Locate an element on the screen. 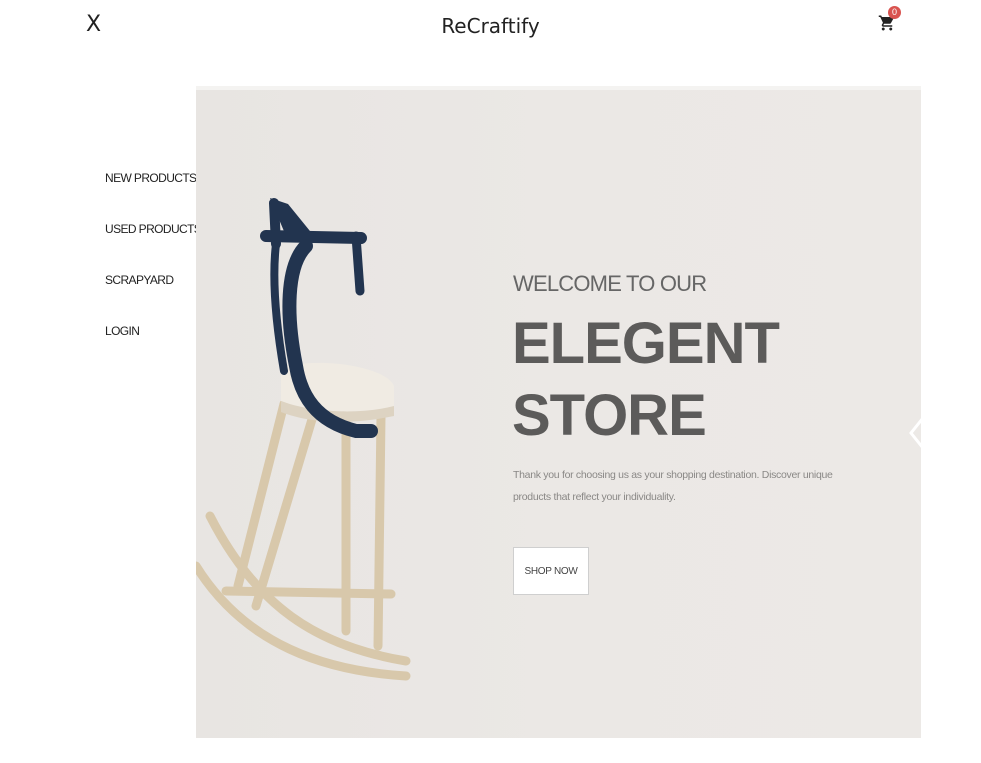 This screenshot has width=981, height=763. rocking-chair-image is located at coordinates (303, 439).